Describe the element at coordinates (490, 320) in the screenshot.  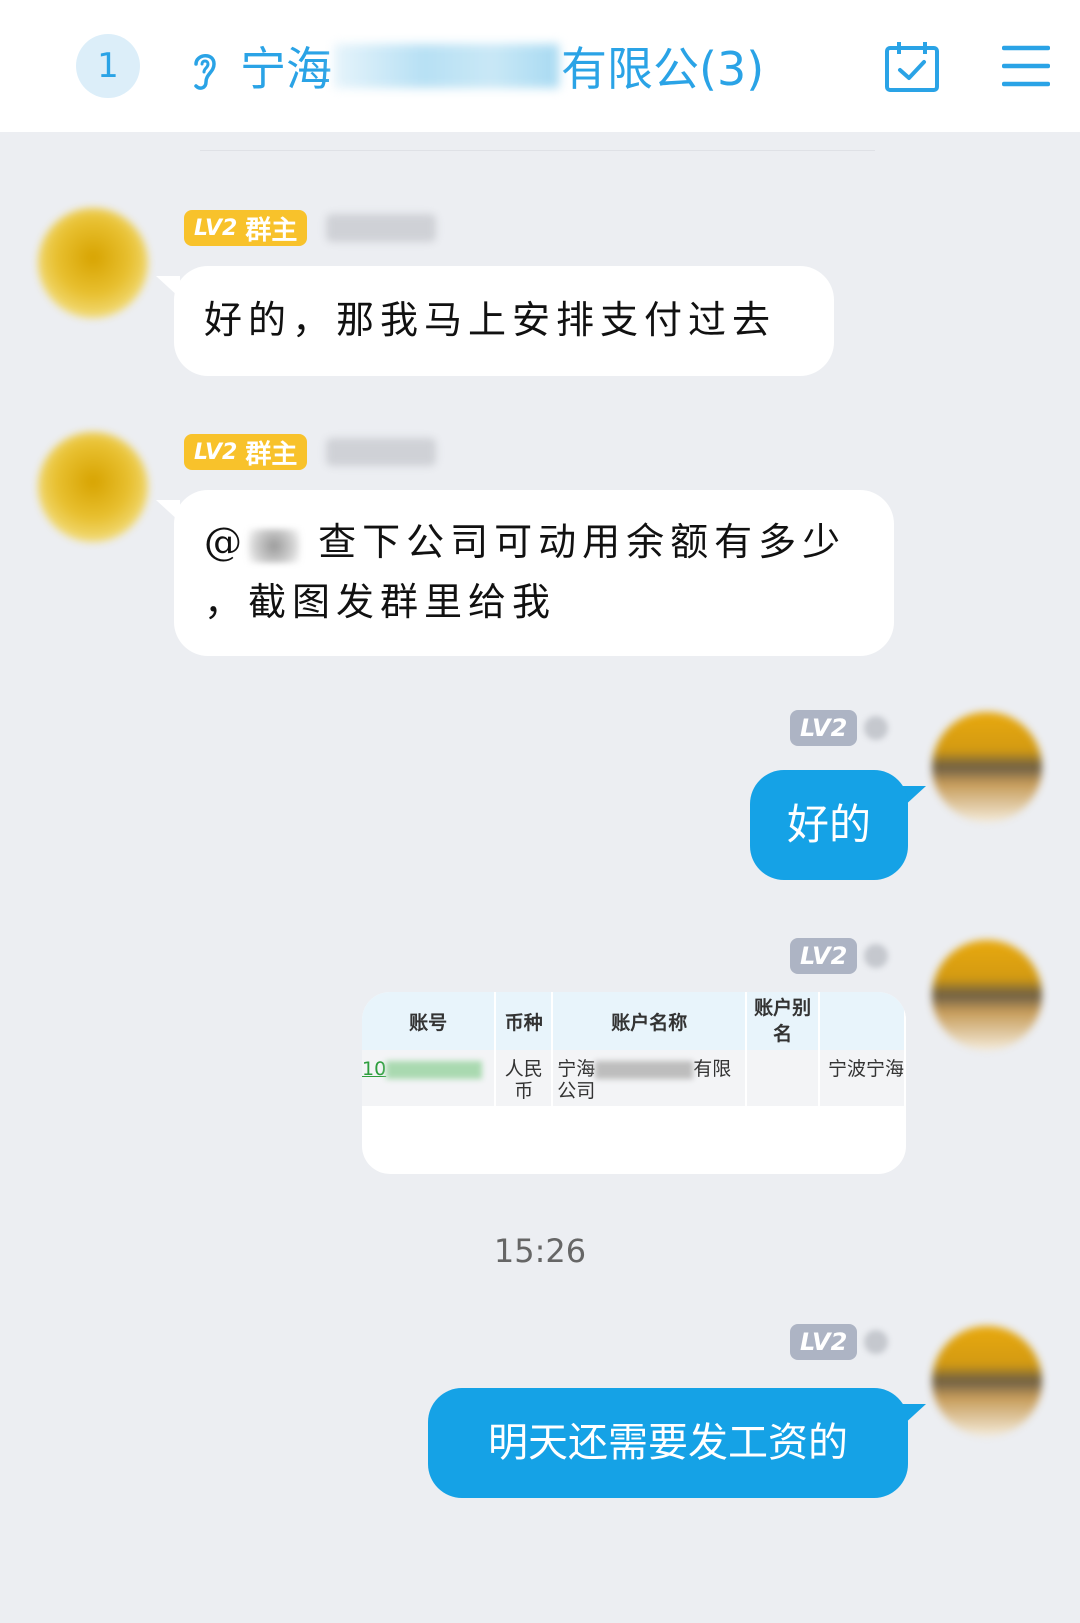
I see `message-text: 好的，那我马上安排支付过去` at that location.